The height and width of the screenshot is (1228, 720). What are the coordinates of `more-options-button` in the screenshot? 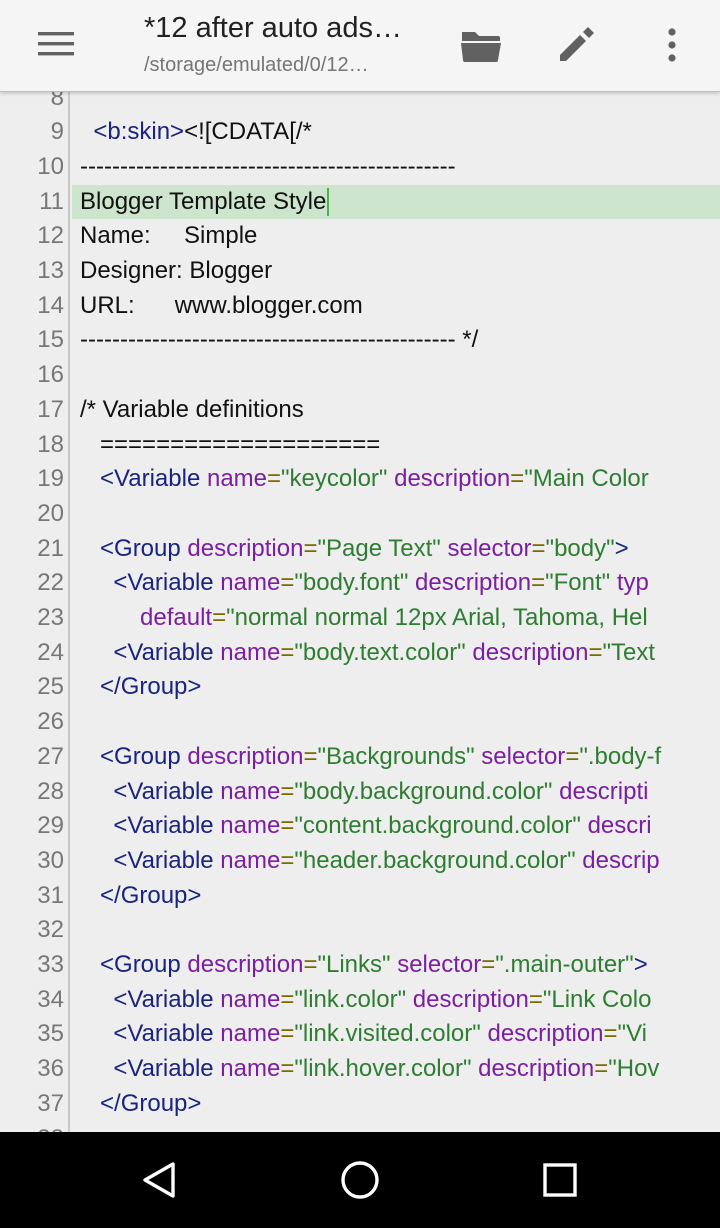 It's located at (672, 45).